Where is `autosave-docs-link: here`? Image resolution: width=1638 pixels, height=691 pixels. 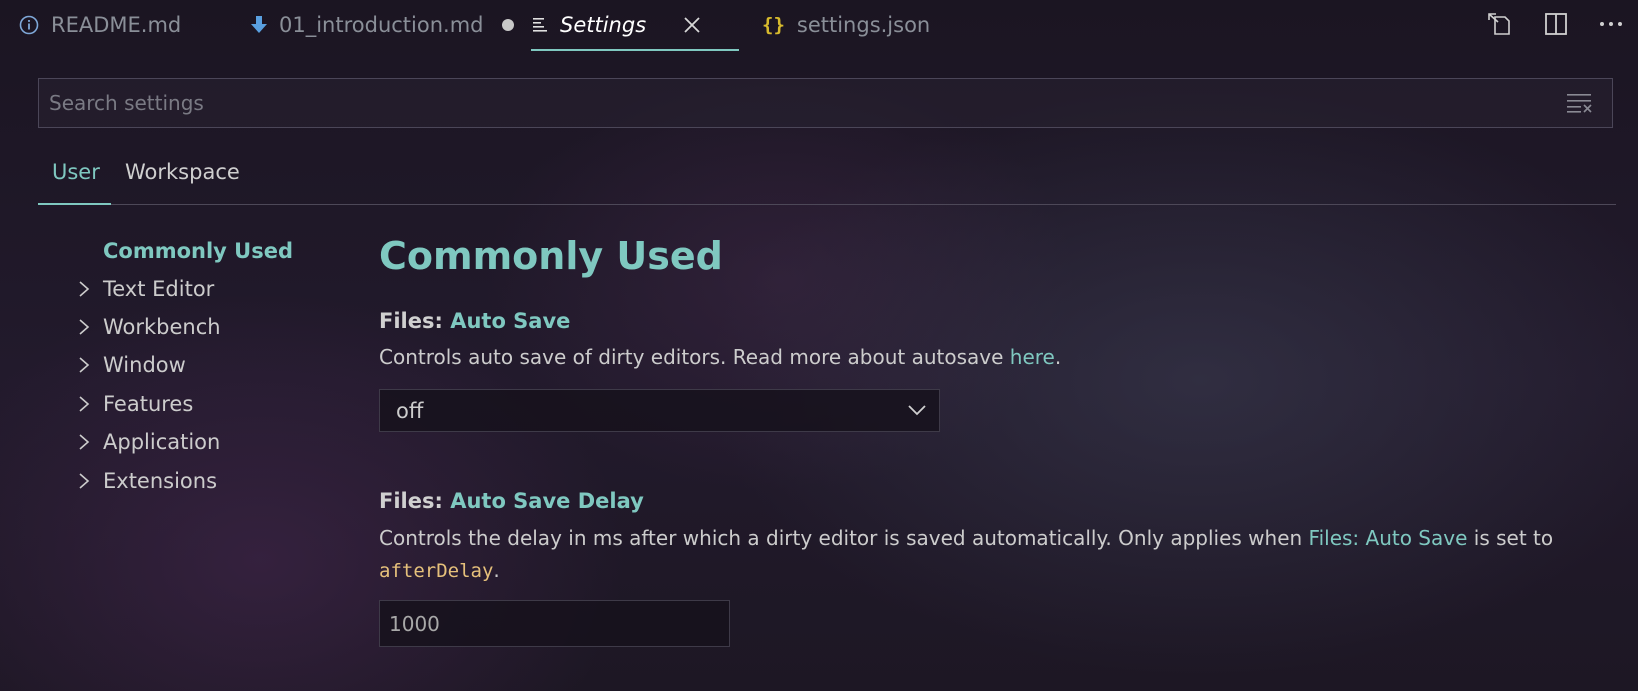
autosave-docs-link: here is located at coordinates (1032, 357).